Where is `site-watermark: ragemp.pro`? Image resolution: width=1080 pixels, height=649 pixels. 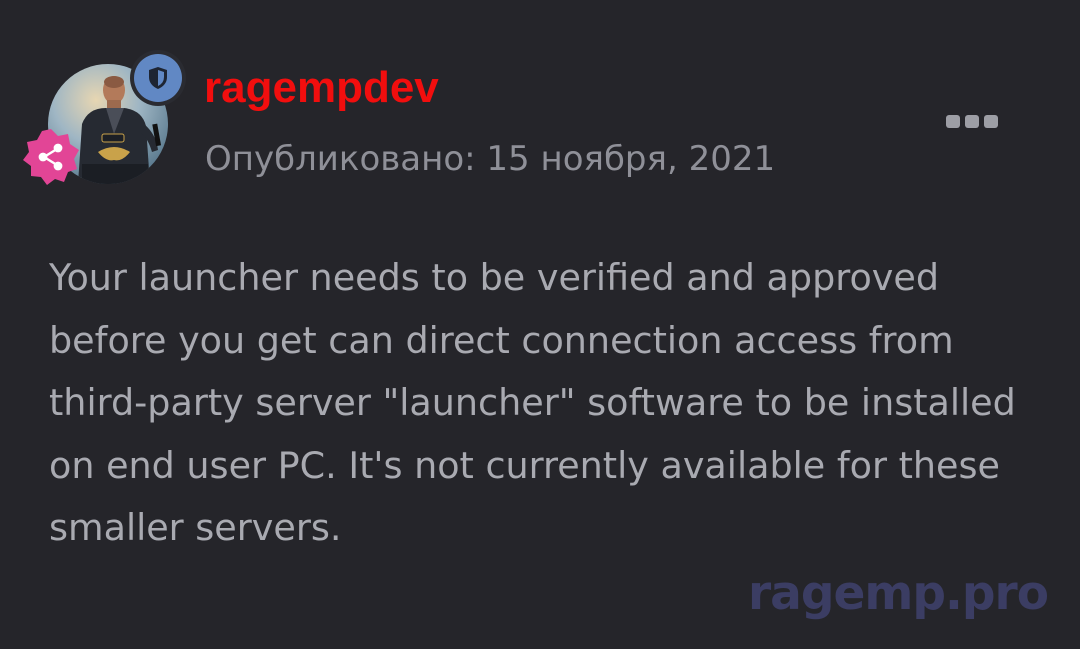 site-watermark: ragemp.pro is located at coordinates (898, 593).